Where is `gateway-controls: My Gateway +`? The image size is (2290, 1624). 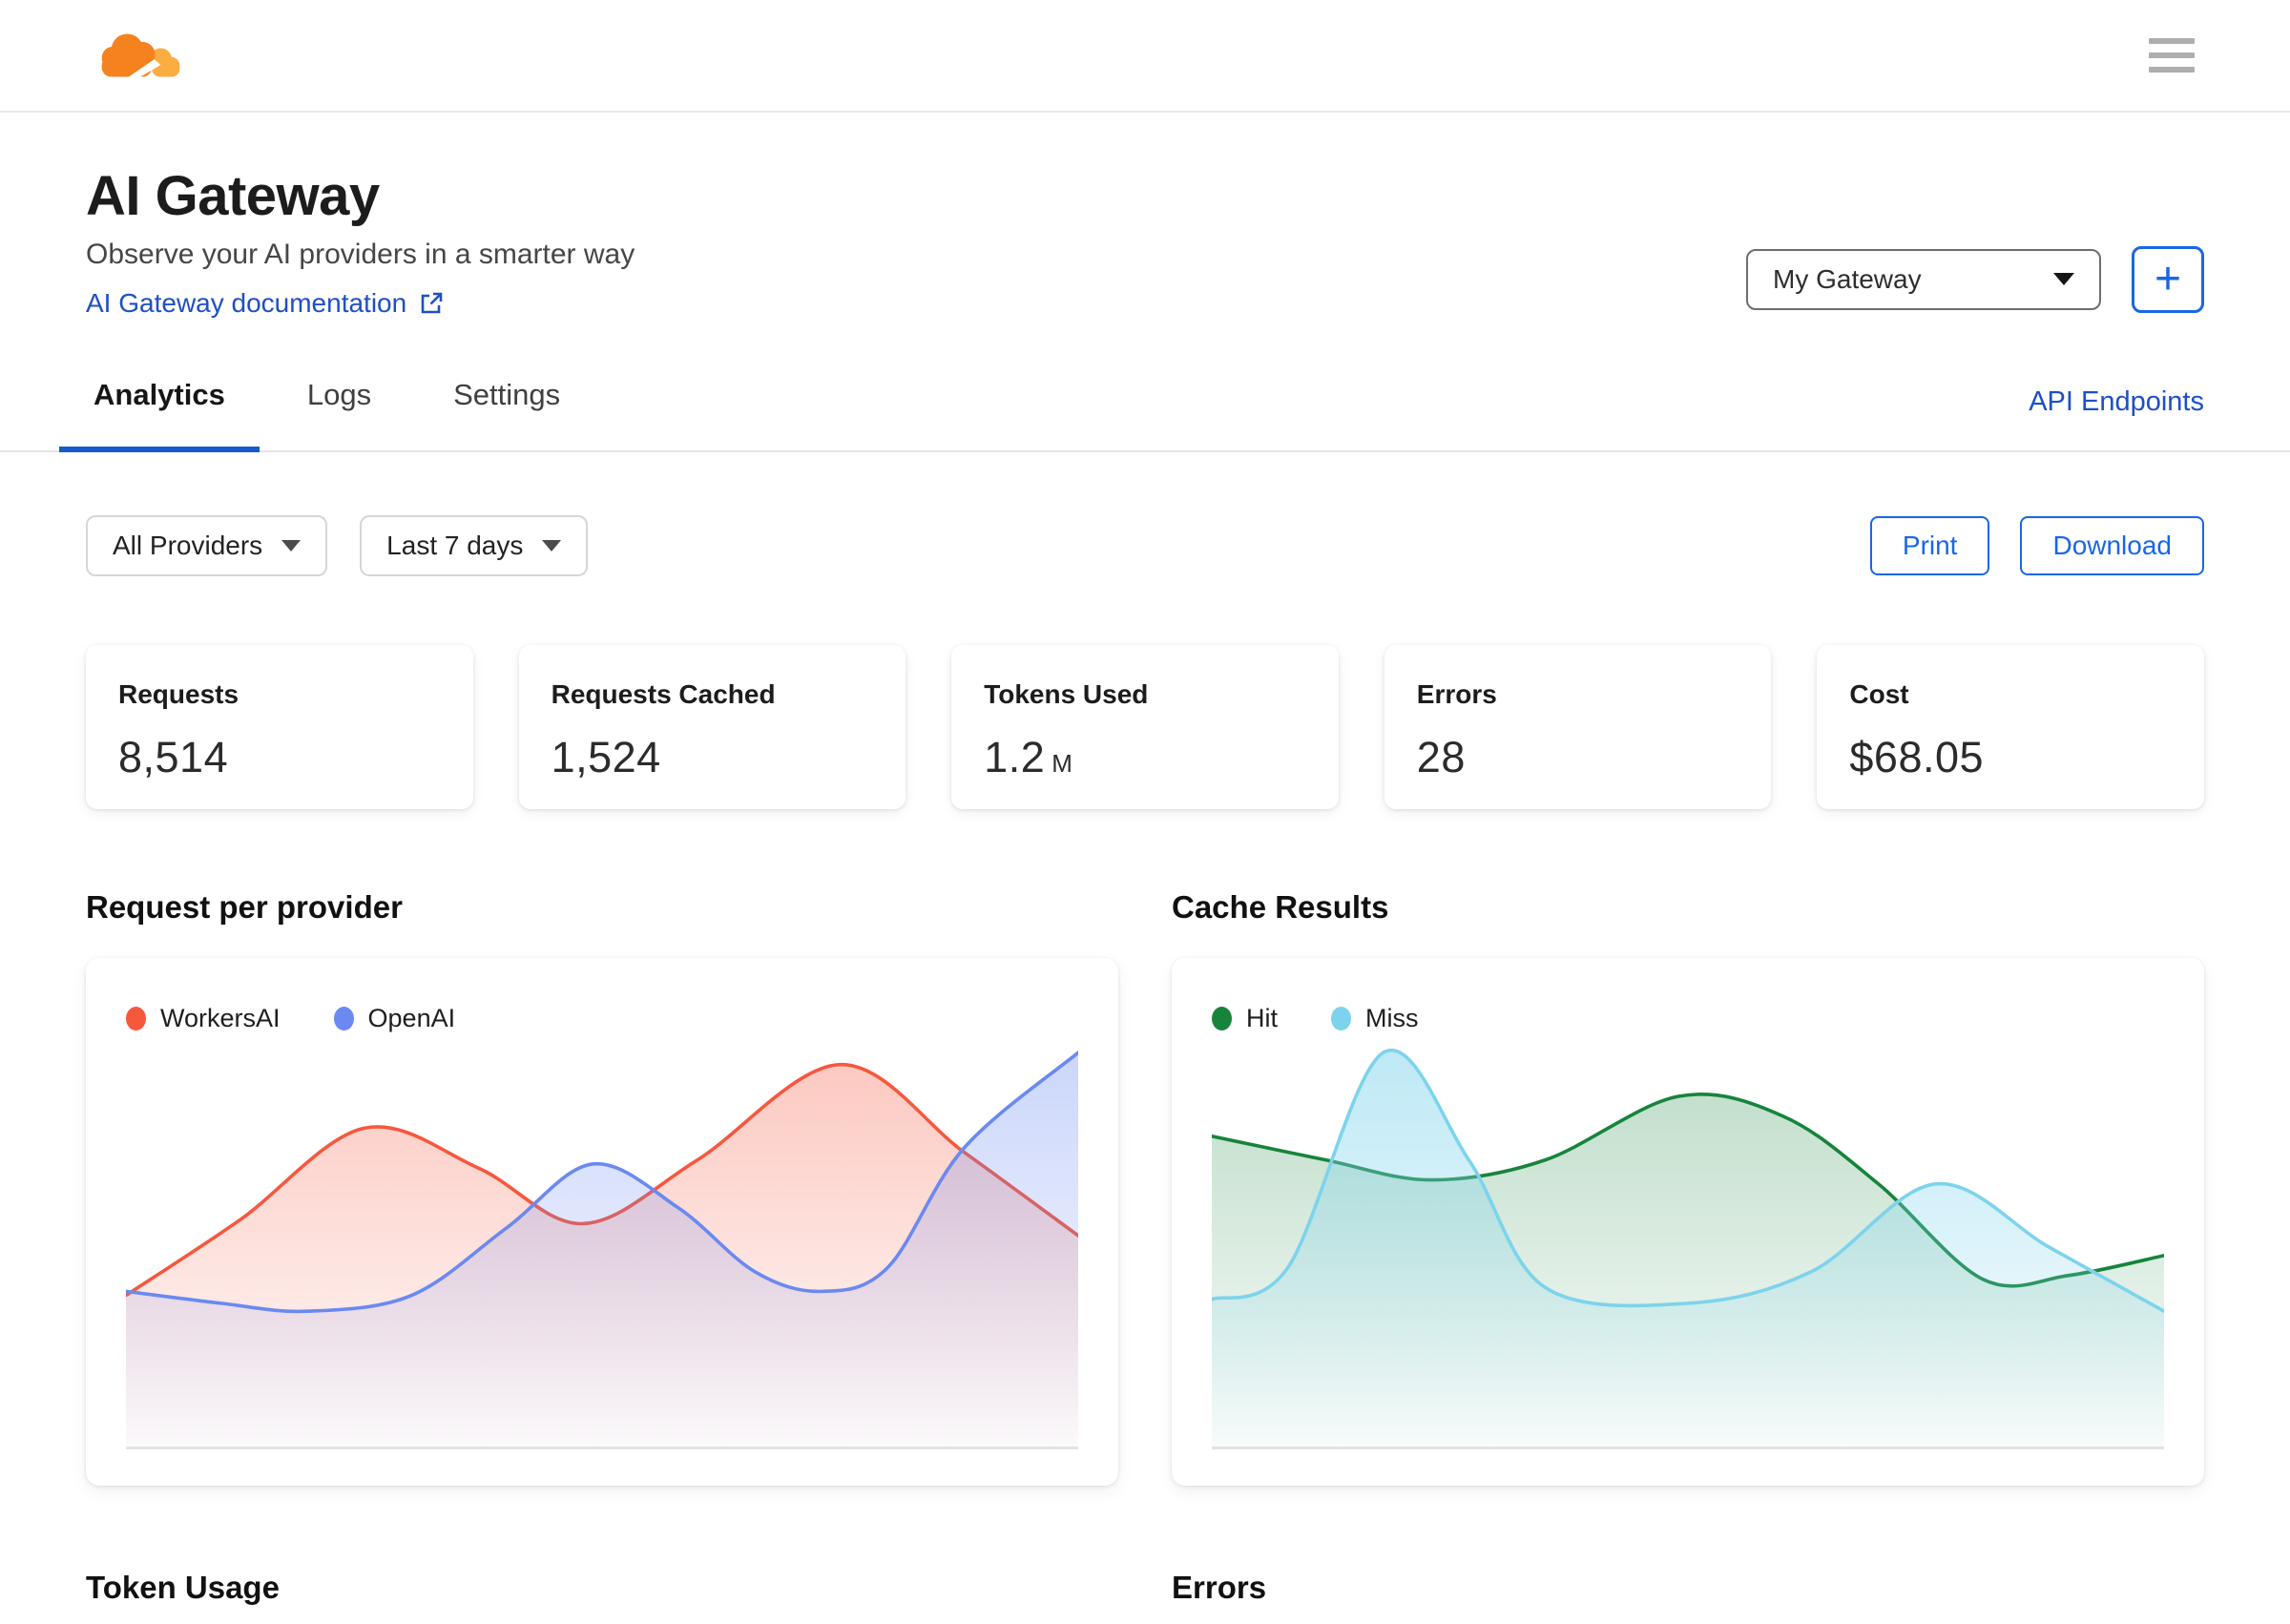
gateway-controls: My Gateway + is located at coordinates (1975, 279).